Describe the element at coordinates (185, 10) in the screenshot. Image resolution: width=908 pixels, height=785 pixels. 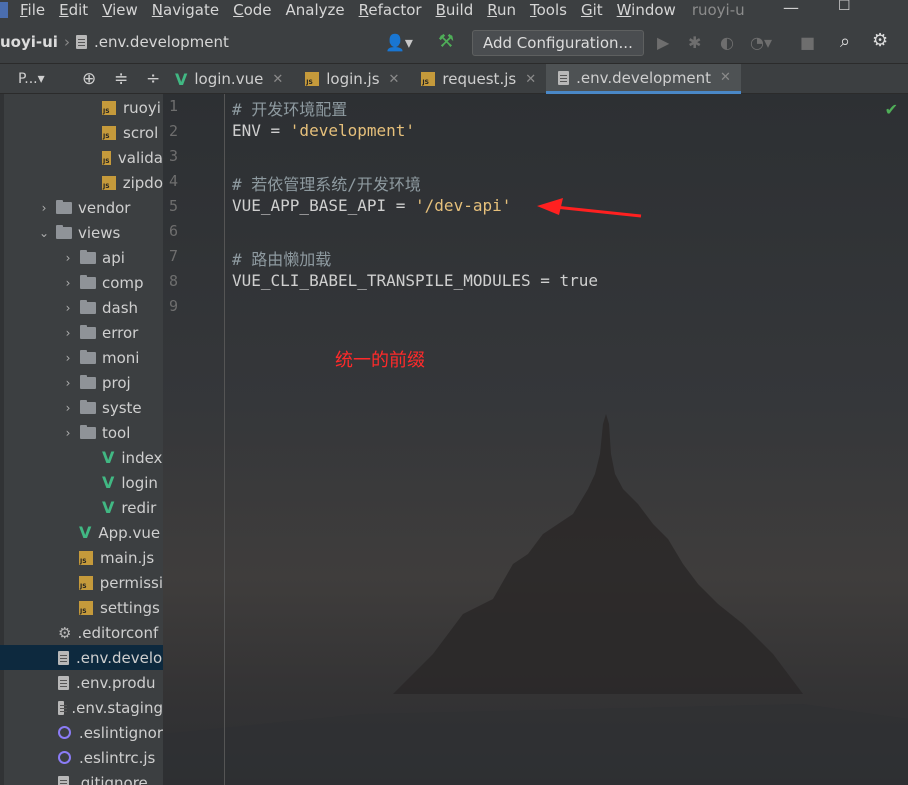
I see `menu-item-navigate: Navigate` at that location.